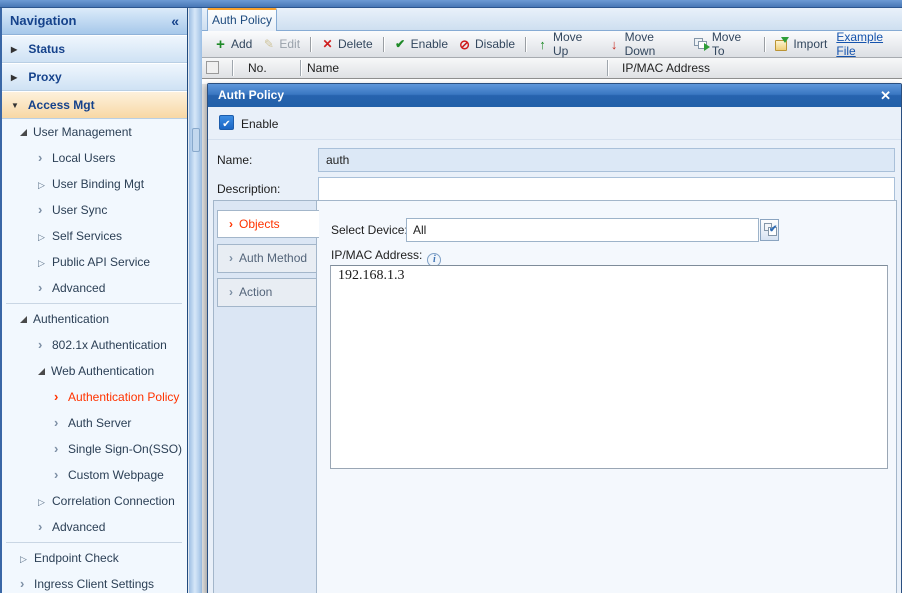 This screenshot has height=593, width=902. I want to click on sidebar-item-self-services: Self Services, so click(95, 236).